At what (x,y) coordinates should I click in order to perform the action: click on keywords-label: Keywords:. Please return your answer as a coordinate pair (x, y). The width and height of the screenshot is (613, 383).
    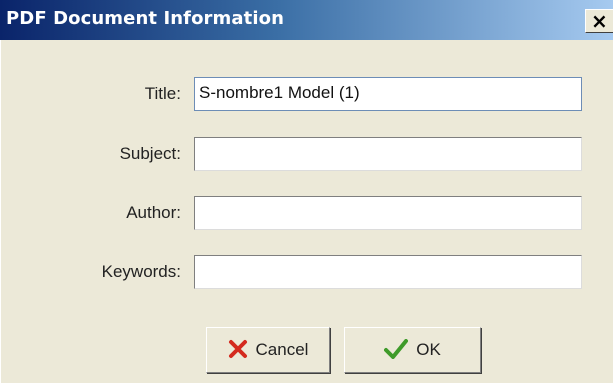
    Looking at the image, I should click on (141, 271).